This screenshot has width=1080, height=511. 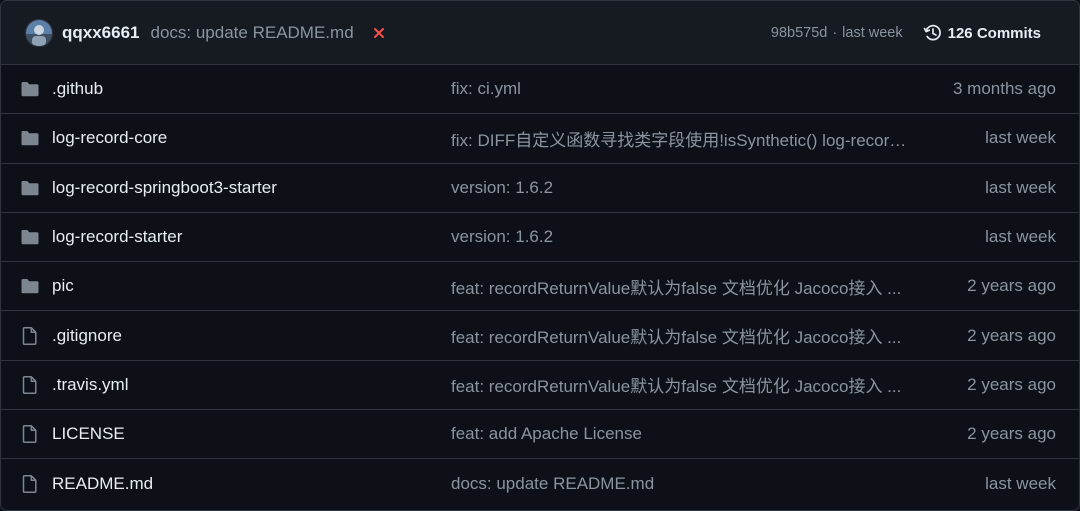 What do you see at coordinates (872, 33) in the screenshot?
I see `commit-time: last week` at bounding box center [872, 33].